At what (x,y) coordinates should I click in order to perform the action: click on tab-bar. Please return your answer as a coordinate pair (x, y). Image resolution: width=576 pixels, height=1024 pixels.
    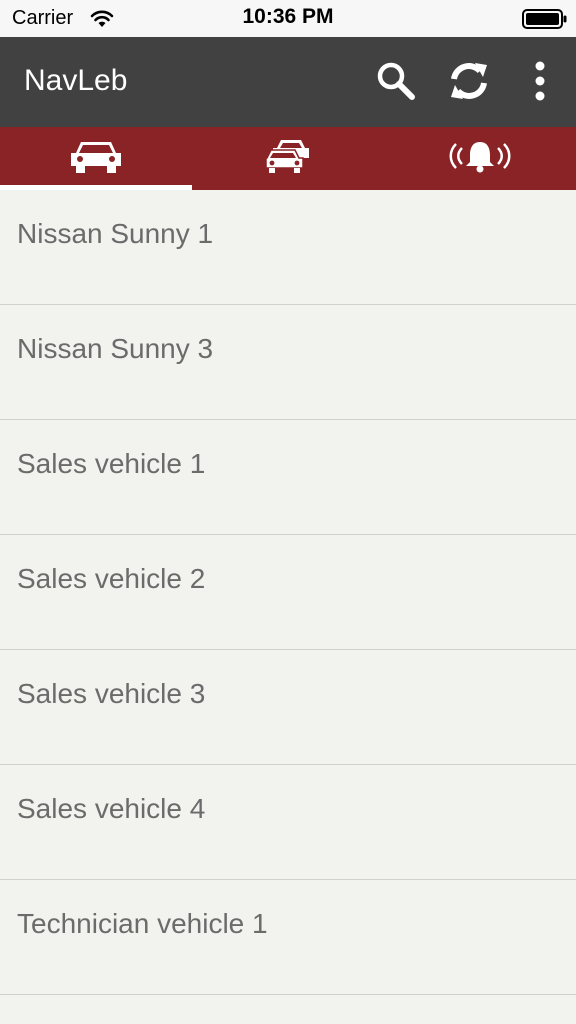
    Looking at the image, I should click on (288, 158).